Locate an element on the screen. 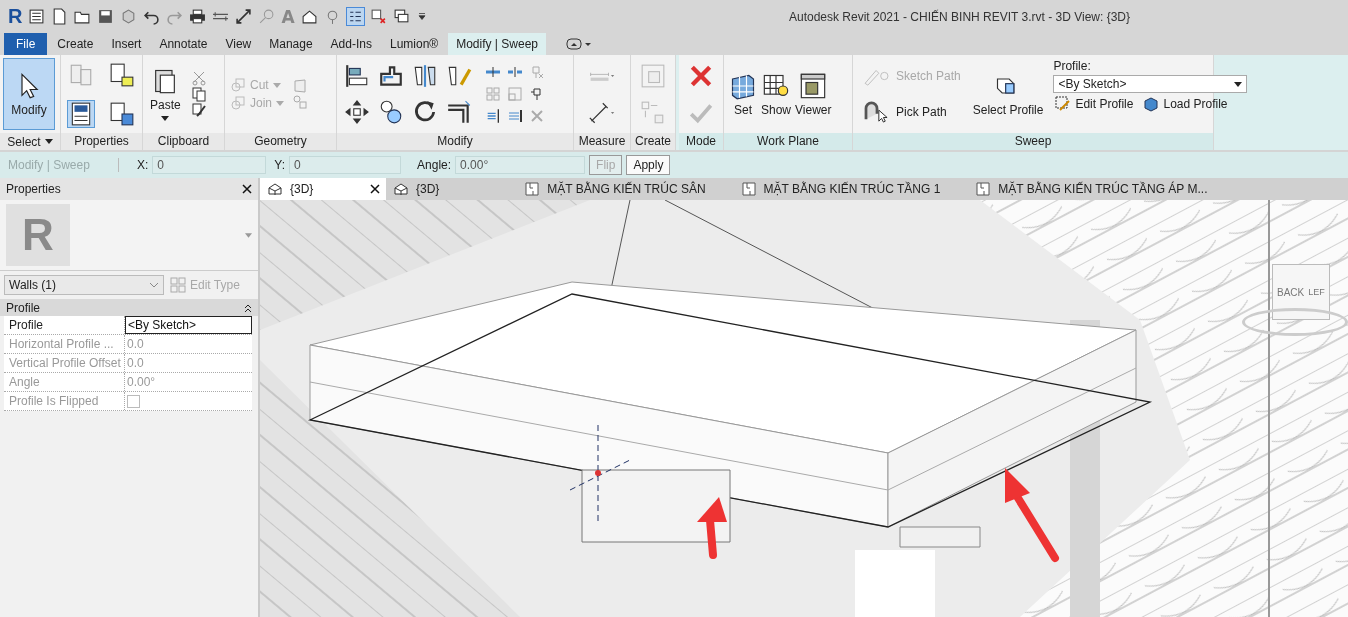 Image resolution: width=1348 pixels, height=617 pixels. coordinate-field: 0.00° is located at coordinates (520, 165).